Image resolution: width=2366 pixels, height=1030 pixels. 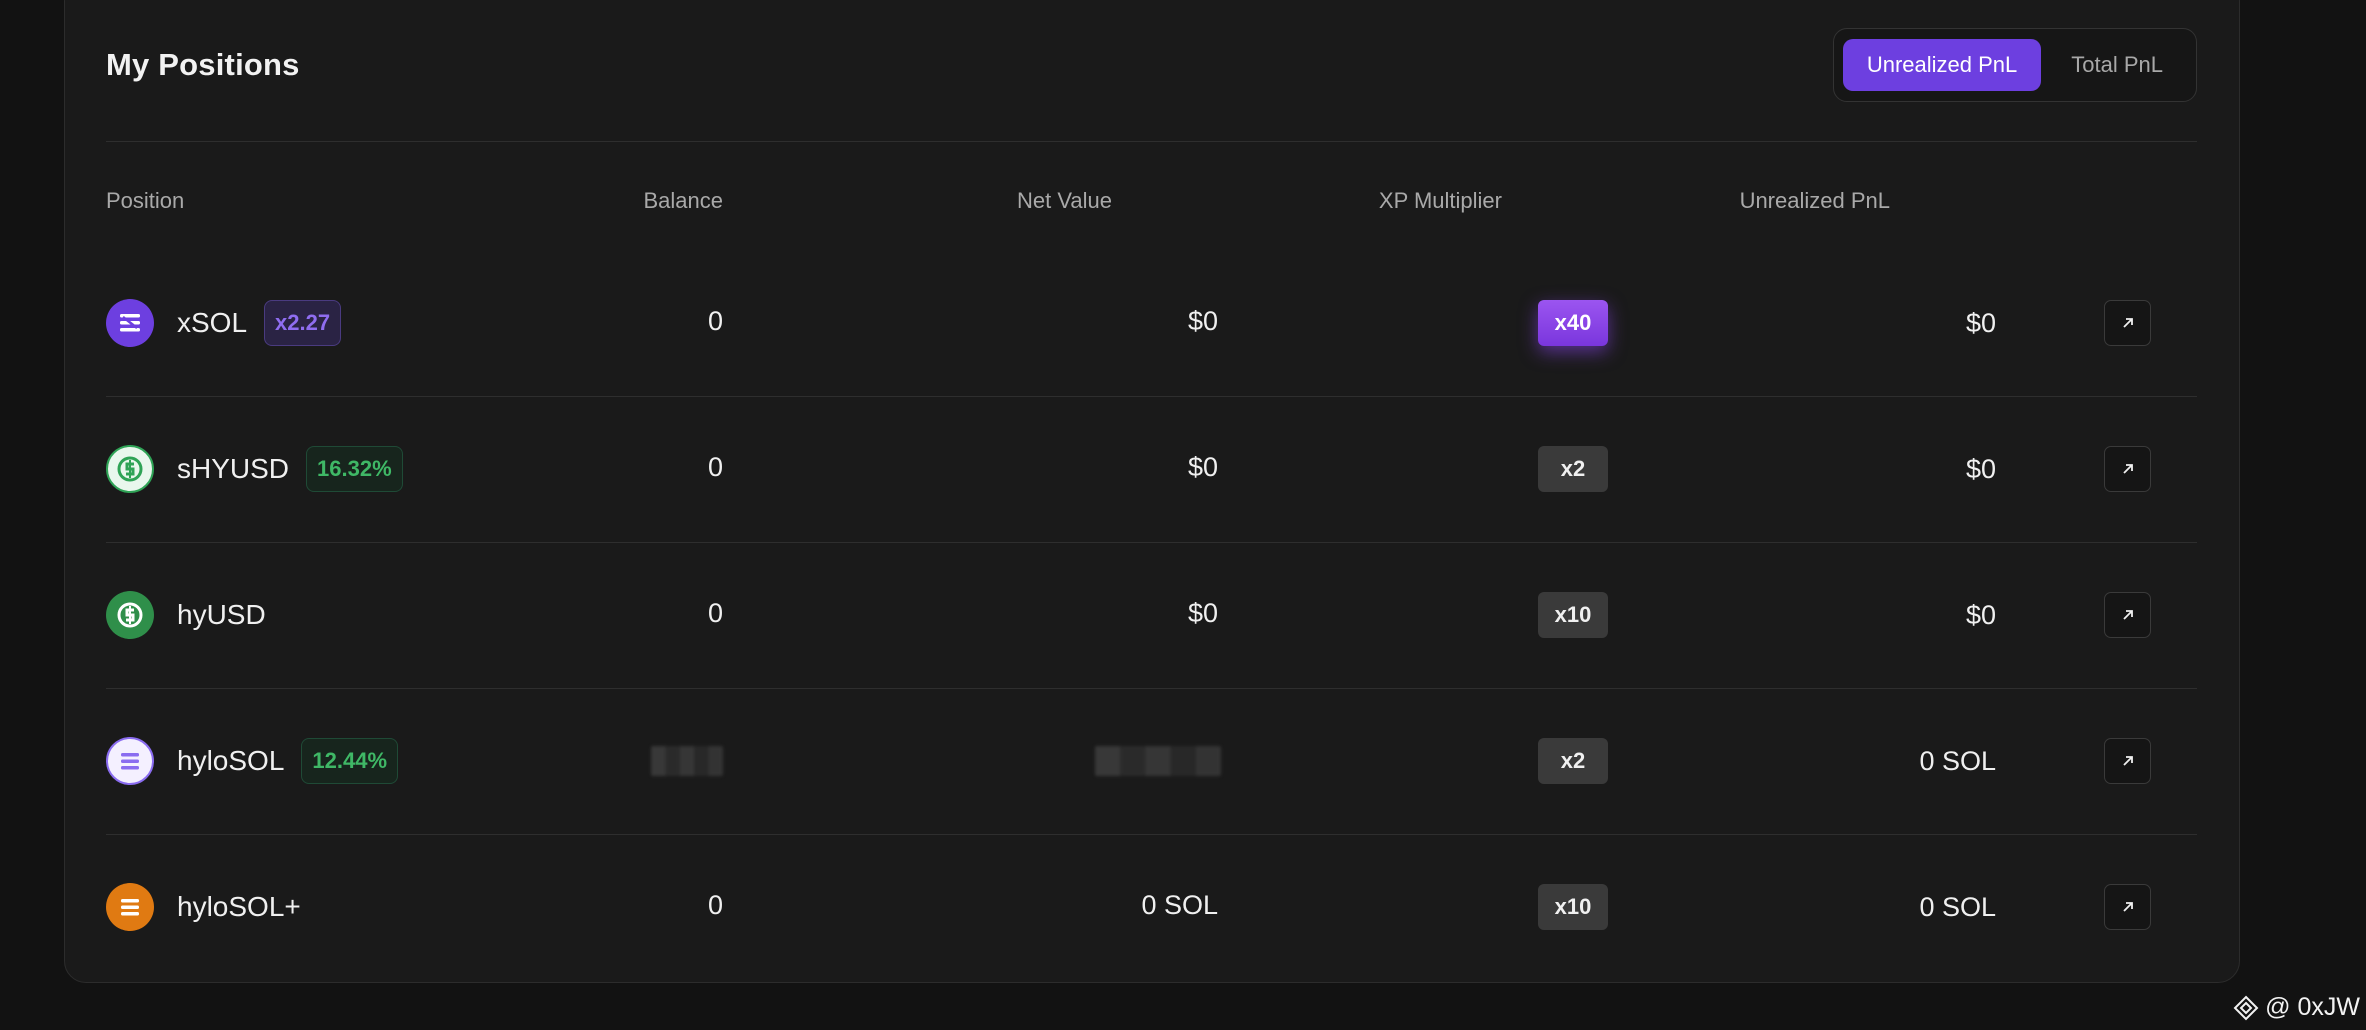 I want to click on position-cell: hyloSOL+, so click(x=203, y=907).